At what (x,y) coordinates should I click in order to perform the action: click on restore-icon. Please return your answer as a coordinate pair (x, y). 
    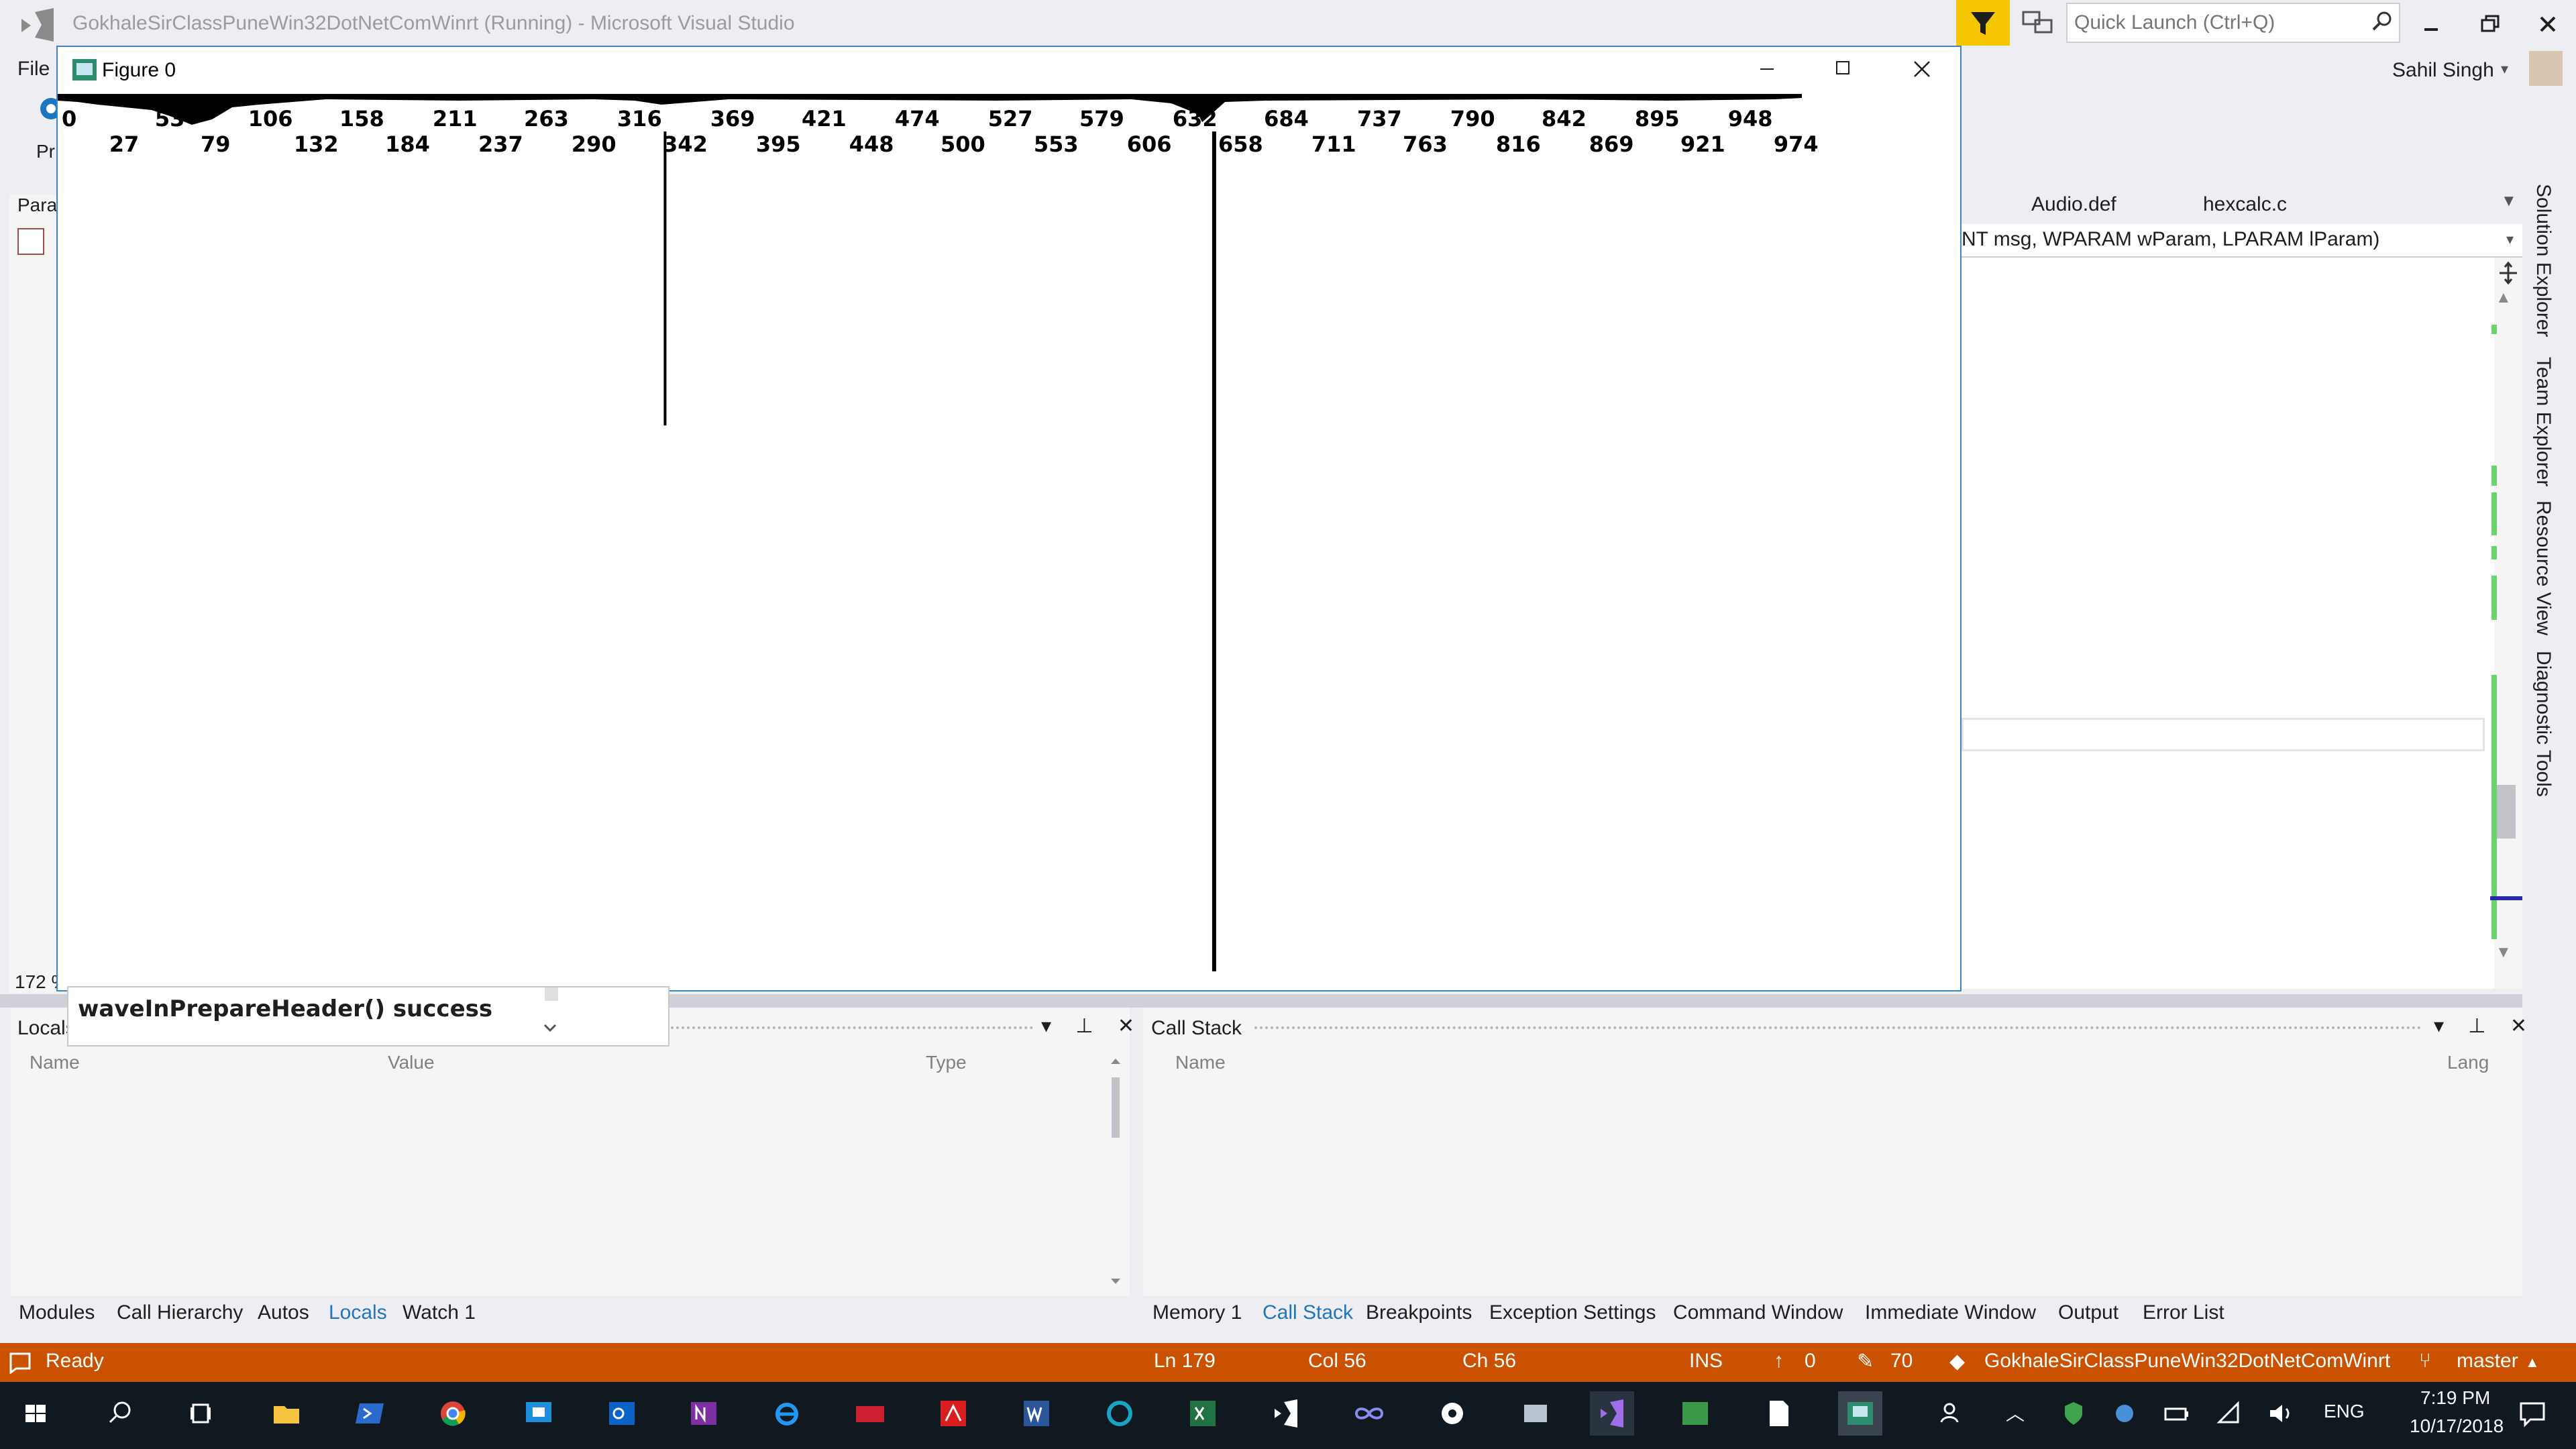
    Looking at the image, I should click on (2490, 24).